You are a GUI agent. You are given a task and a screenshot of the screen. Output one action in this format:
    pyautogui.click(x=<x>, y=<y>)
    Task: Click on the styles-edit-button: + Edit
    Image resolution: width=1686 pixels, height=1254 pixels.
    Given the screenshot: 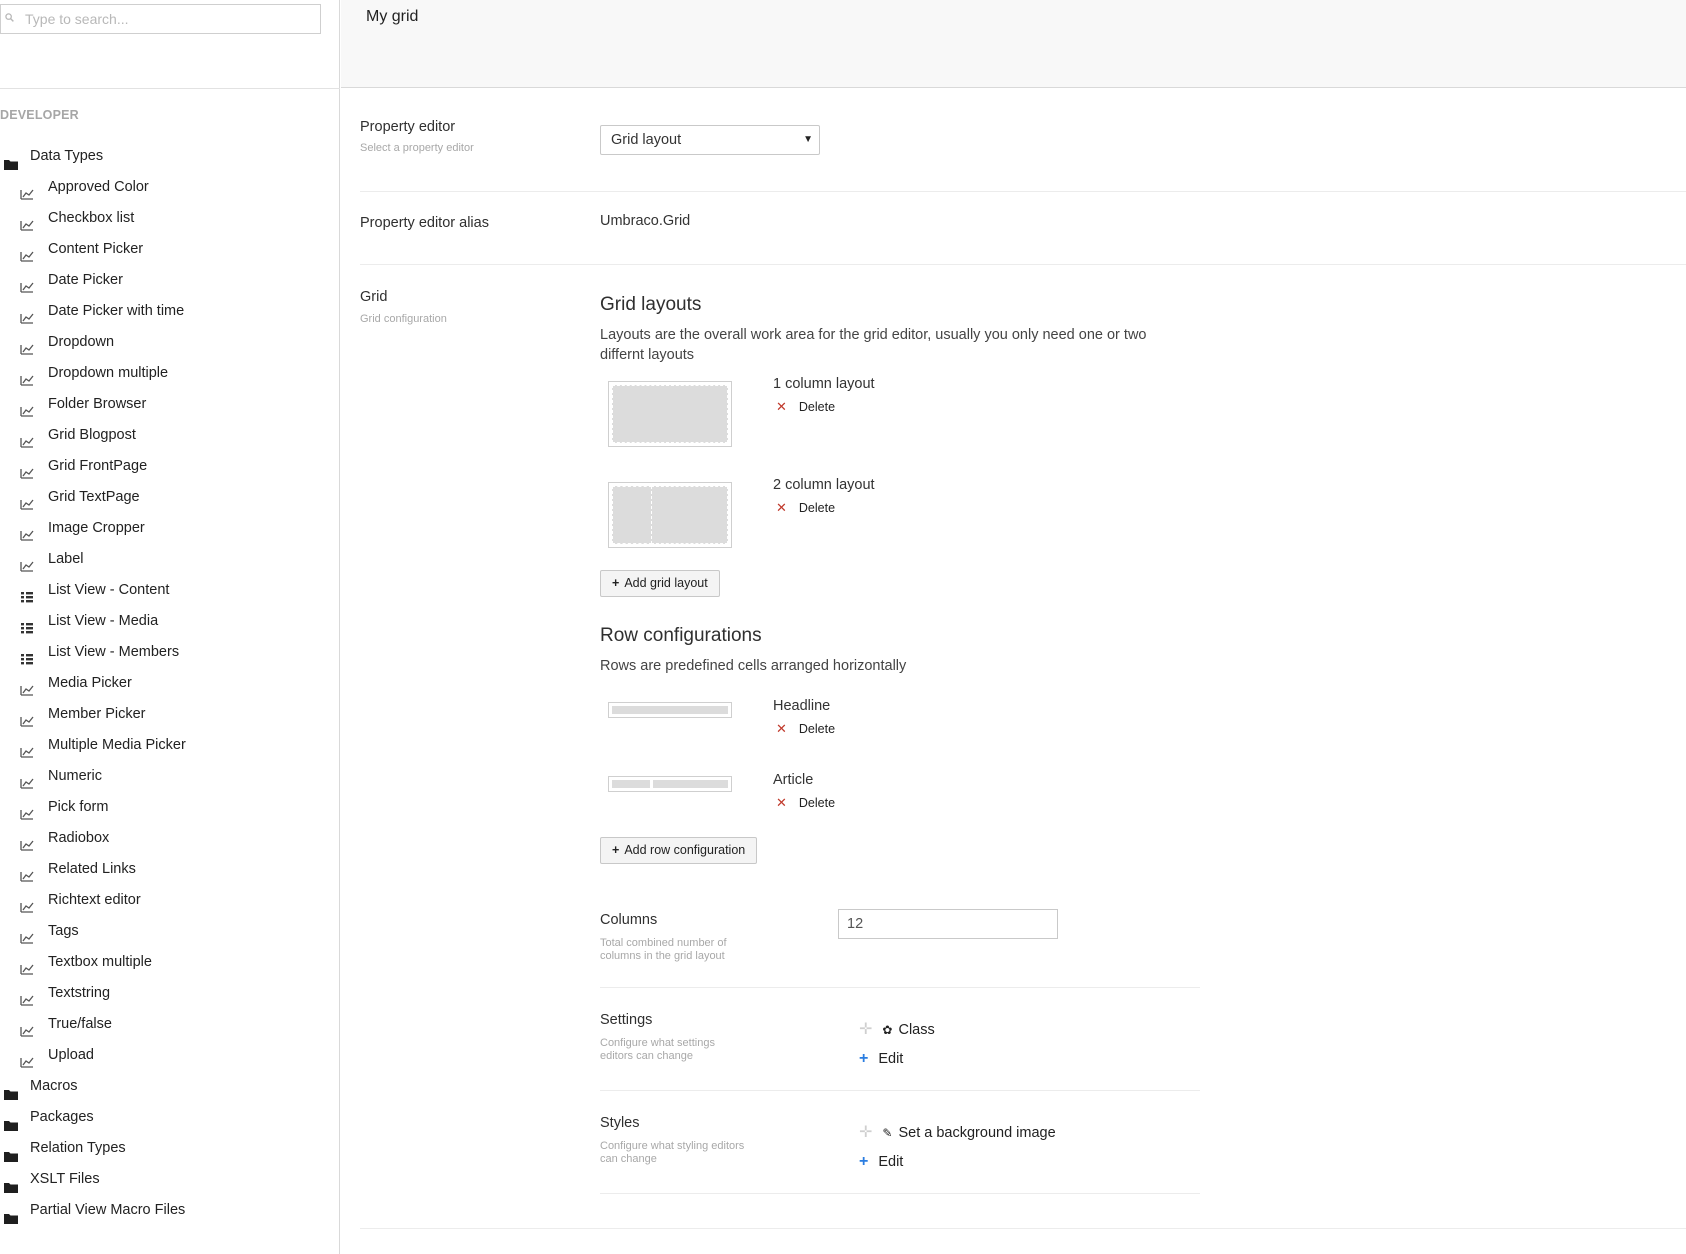 What is the action you would take?
    pyautogui.click(x=881, y=1162)
    